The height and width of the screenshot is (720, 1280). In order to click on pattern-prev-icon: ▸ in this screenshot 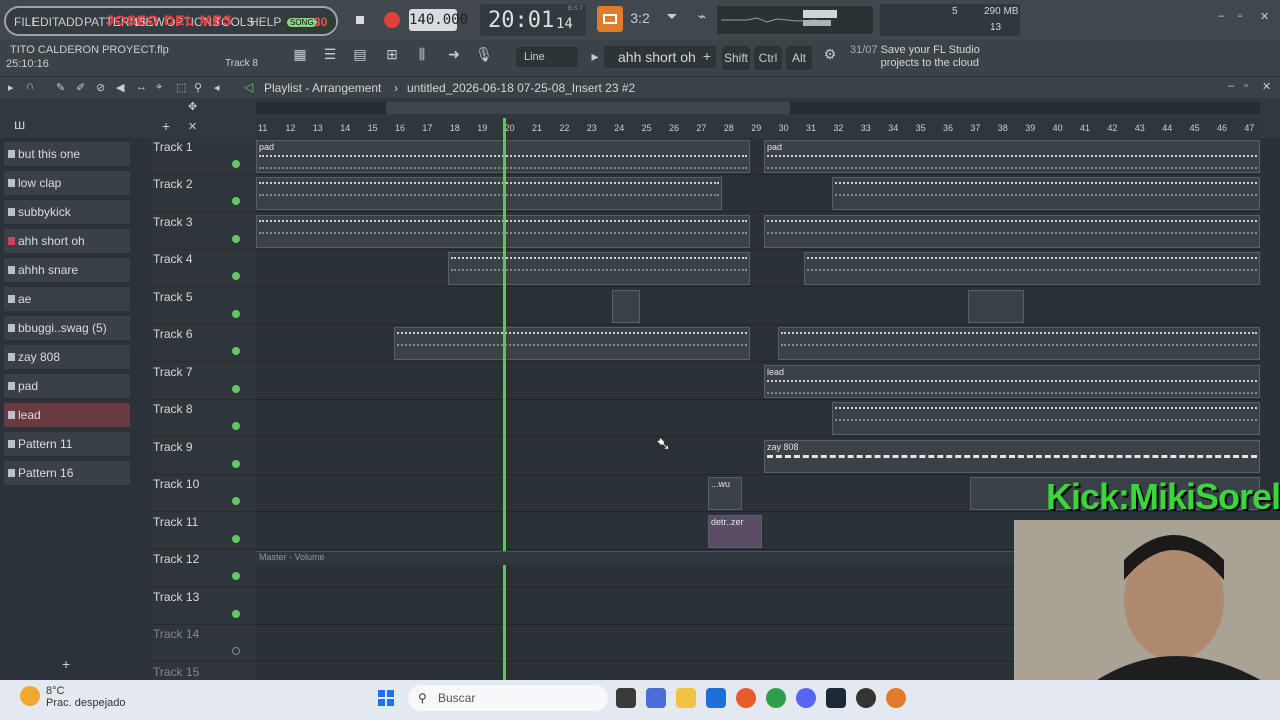, I will do `click(595, 58)`.